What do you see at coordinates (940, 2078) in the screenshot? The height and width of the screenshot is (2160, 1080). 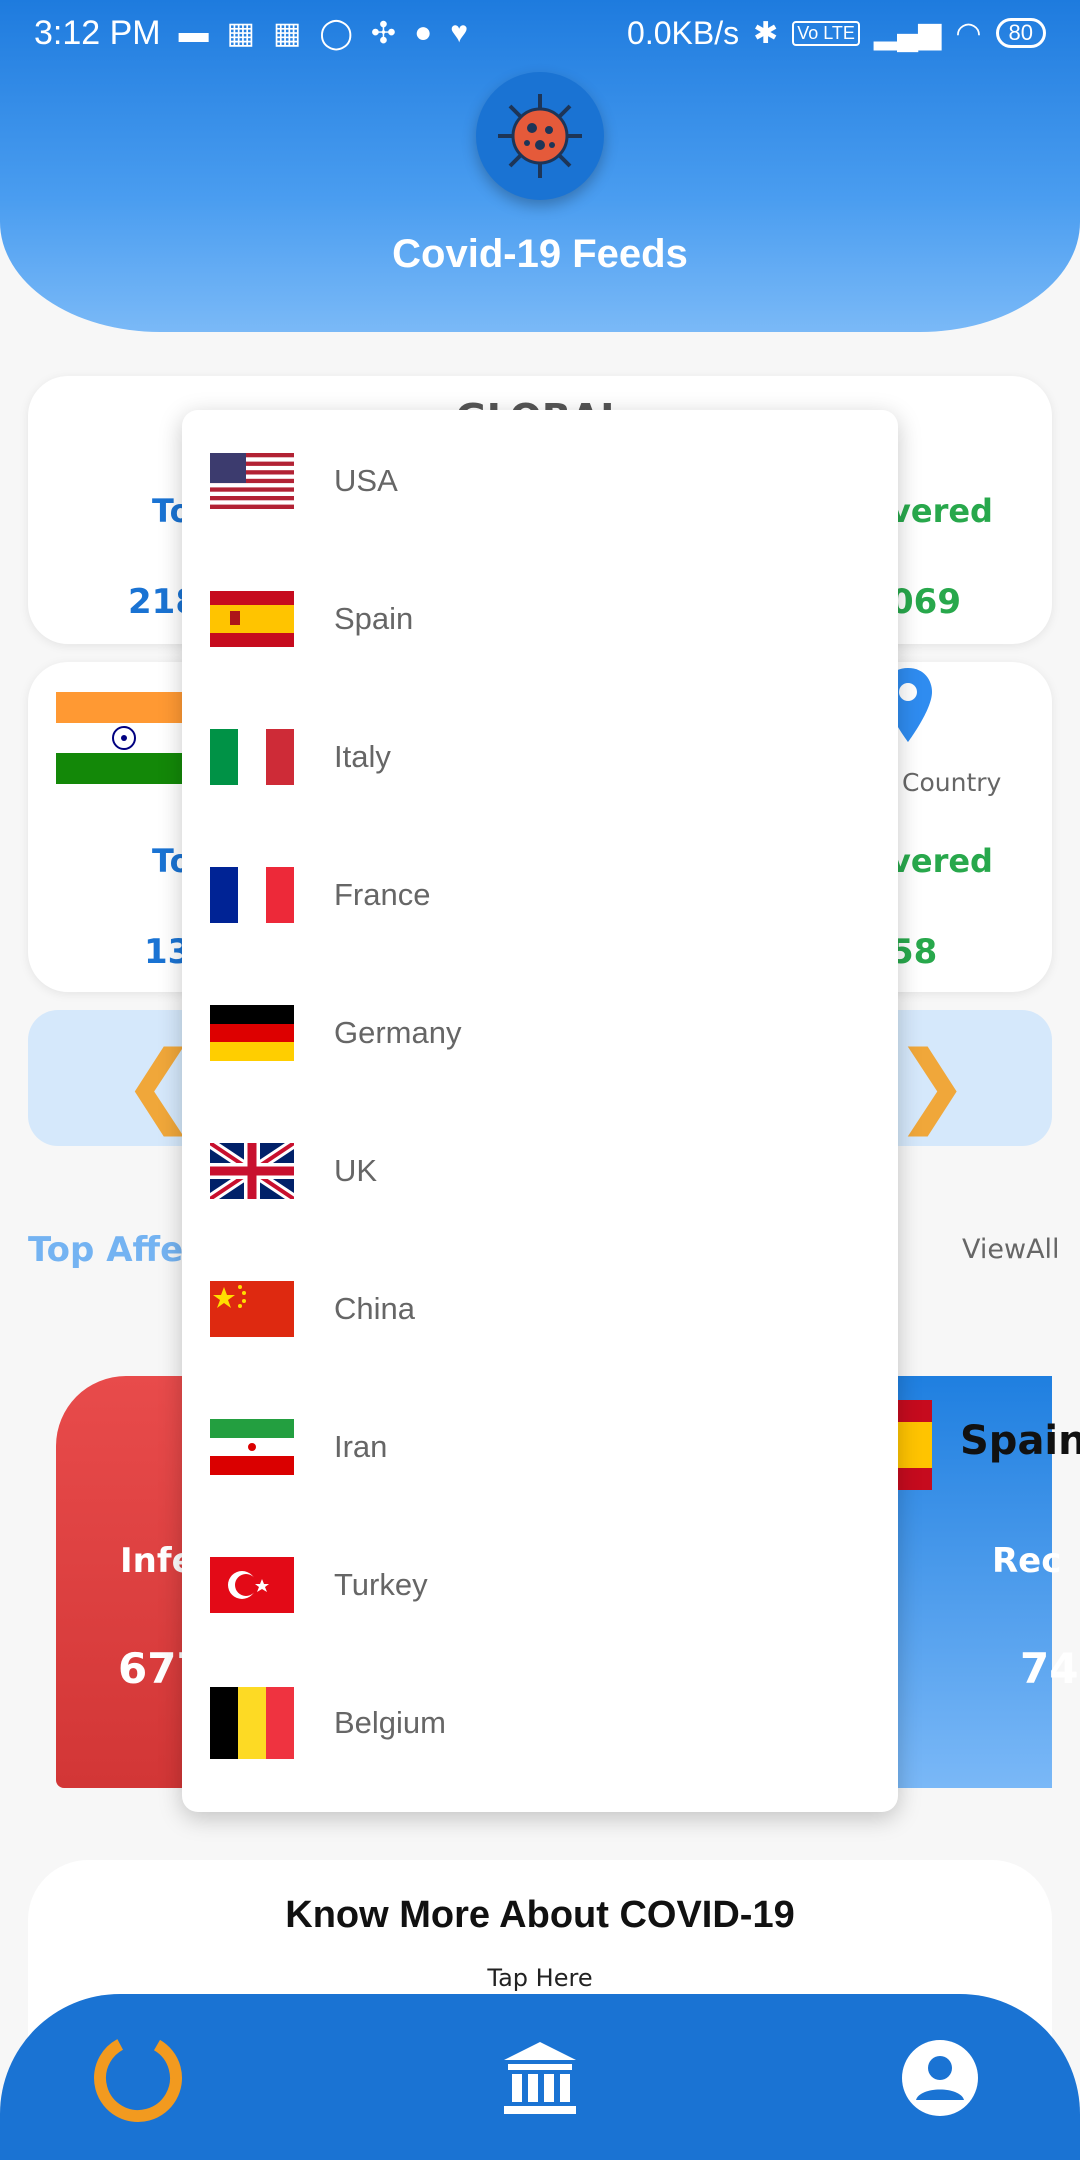 I see `profile-icon` at bounding box center [940, 2078].